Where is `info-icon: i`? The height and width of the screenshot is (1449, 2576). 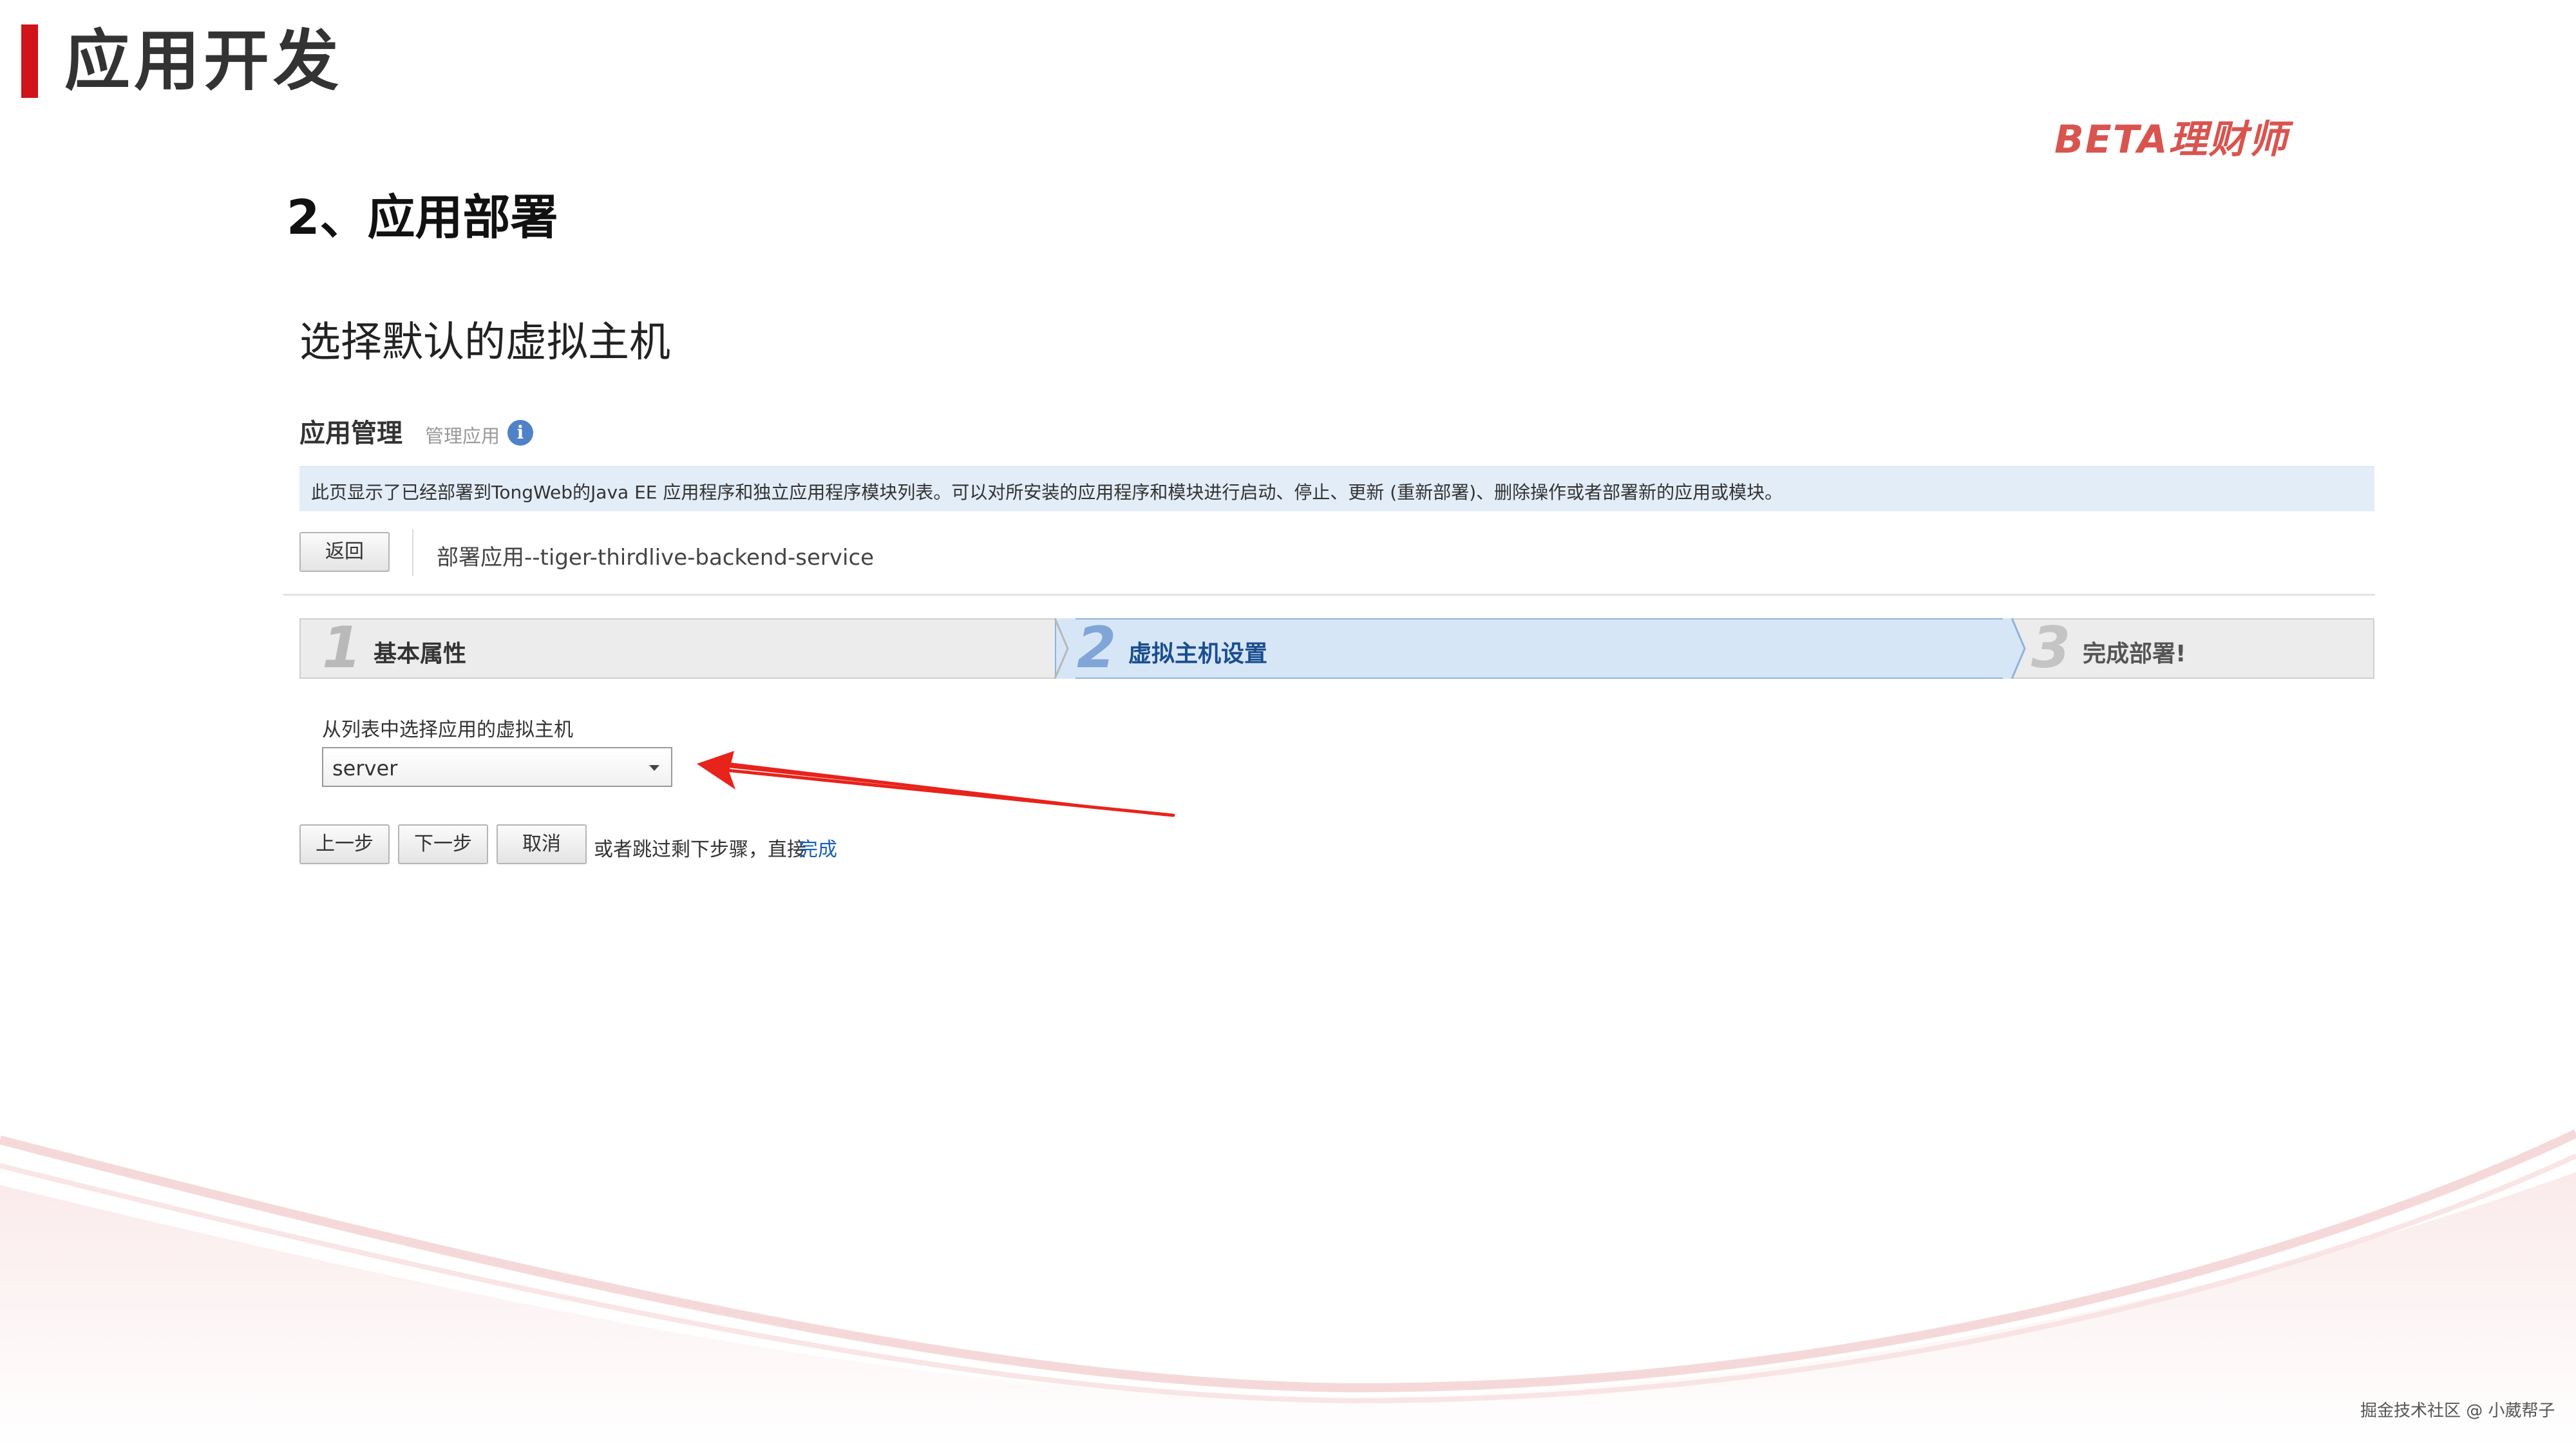 info-icon: i is located at coordinates (520, 433).